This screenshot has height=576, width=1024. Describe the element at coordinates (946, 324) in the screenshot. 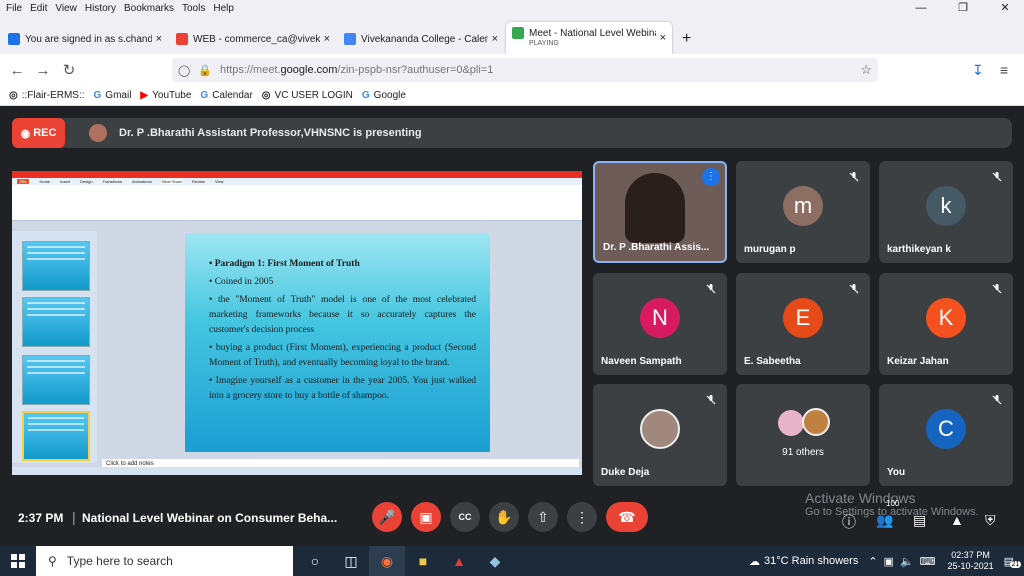

I see `participant-tile: K Keizar Jahan` at that location.